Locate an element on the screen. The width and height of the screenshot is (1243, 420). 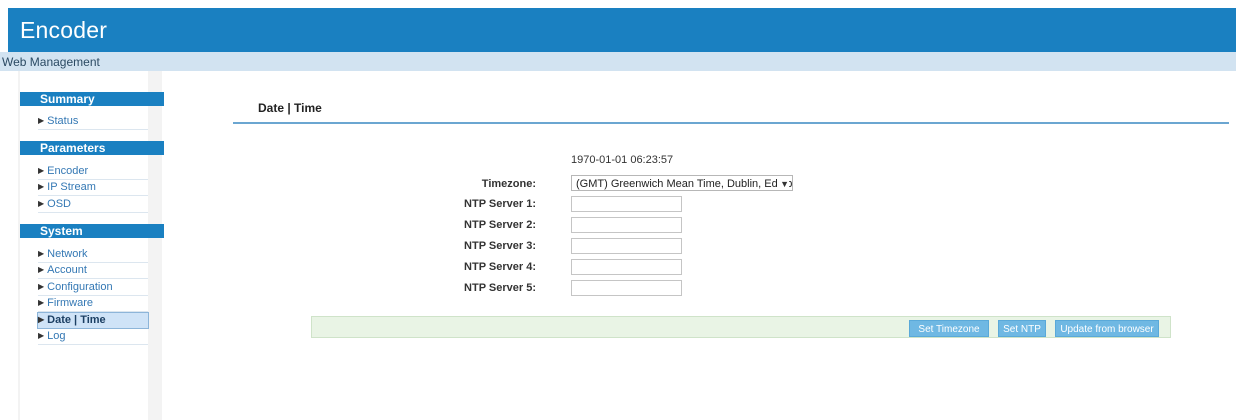
section-parameters-header: Parameters is located at coordinates (92, 148).